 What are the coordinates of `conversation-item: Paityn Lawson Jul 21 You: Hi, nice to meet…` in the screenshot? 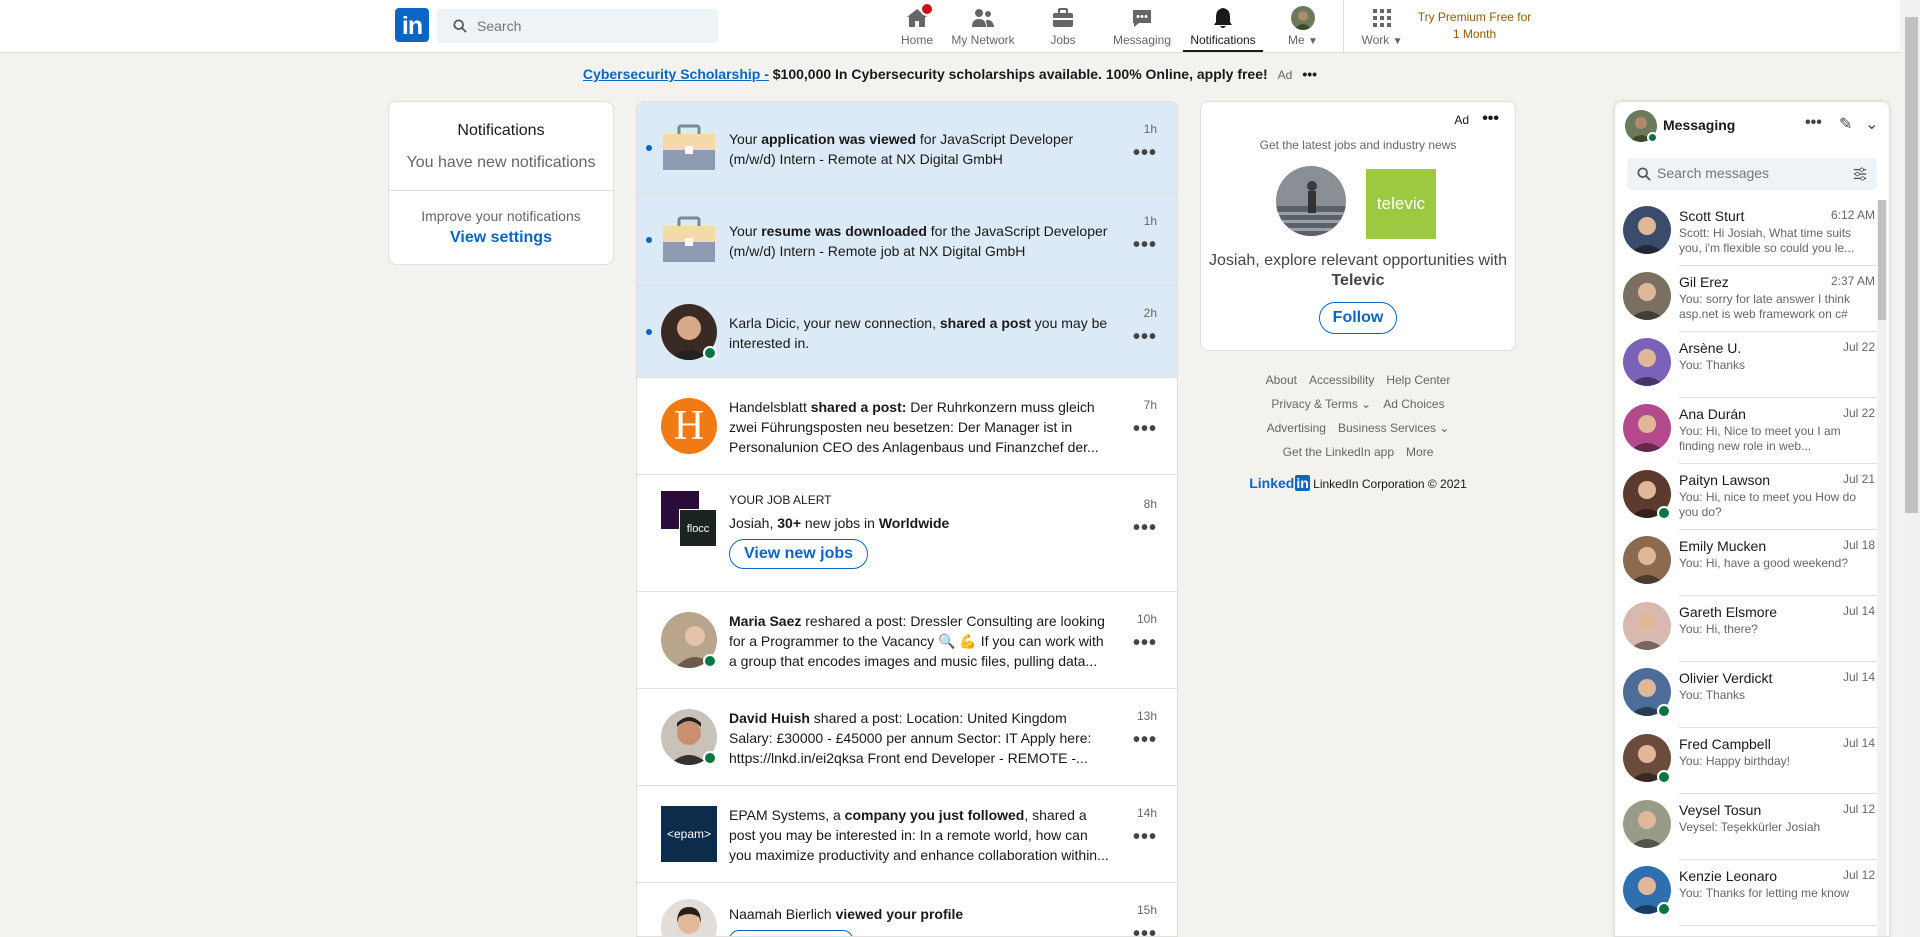 It's located at (1750, 497).